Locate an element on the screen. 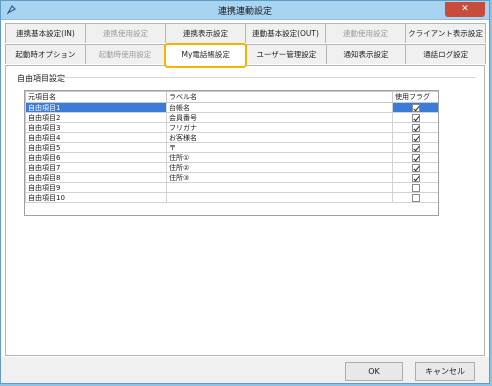  tab-my-phonebook: My電話帳設定 is located at coordinates (206, 55).